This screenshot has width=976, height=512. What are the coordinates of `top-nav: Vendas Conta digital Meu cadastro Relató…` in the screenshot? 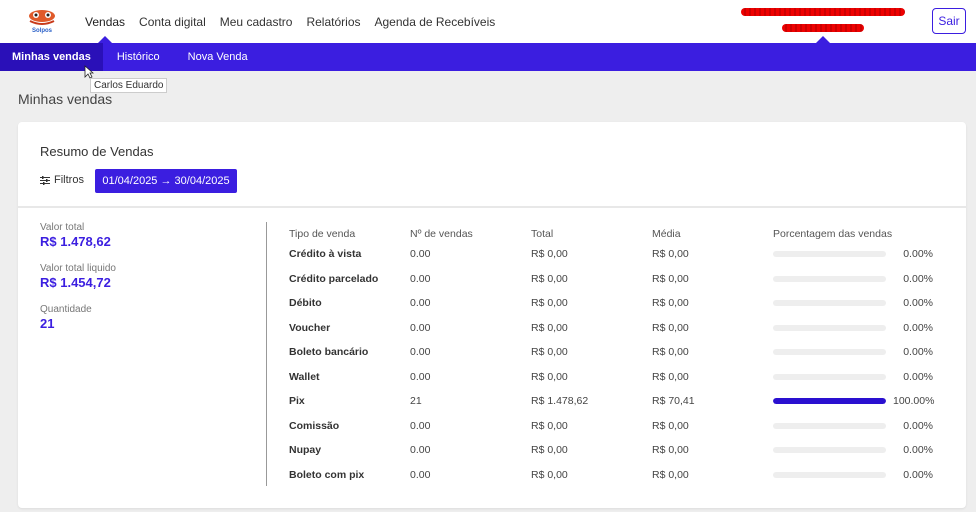 It's located at (297, 21).